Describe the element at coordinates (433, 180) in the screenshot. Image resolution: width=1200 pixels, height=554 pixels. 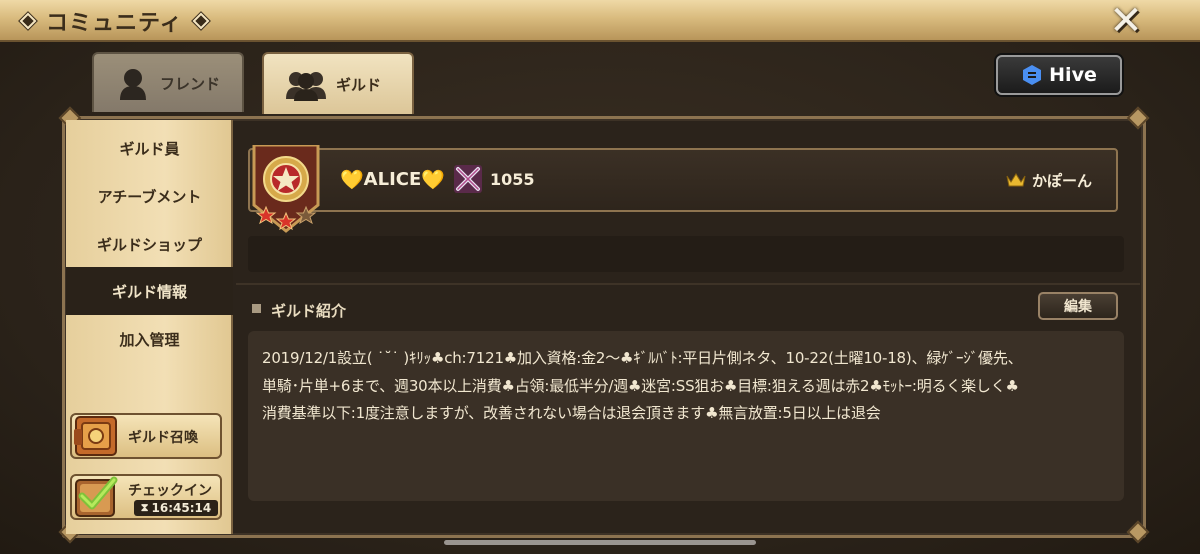
I see `heart-right-icon: 💛` at that location.